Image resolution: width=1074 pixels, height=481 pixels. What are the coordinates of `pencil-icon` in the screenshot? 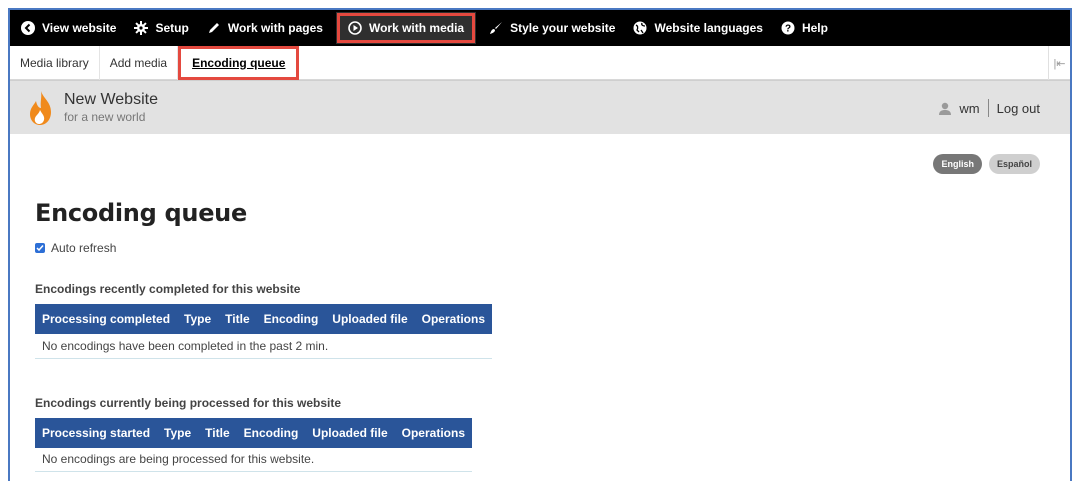 It's located at (214, 28).